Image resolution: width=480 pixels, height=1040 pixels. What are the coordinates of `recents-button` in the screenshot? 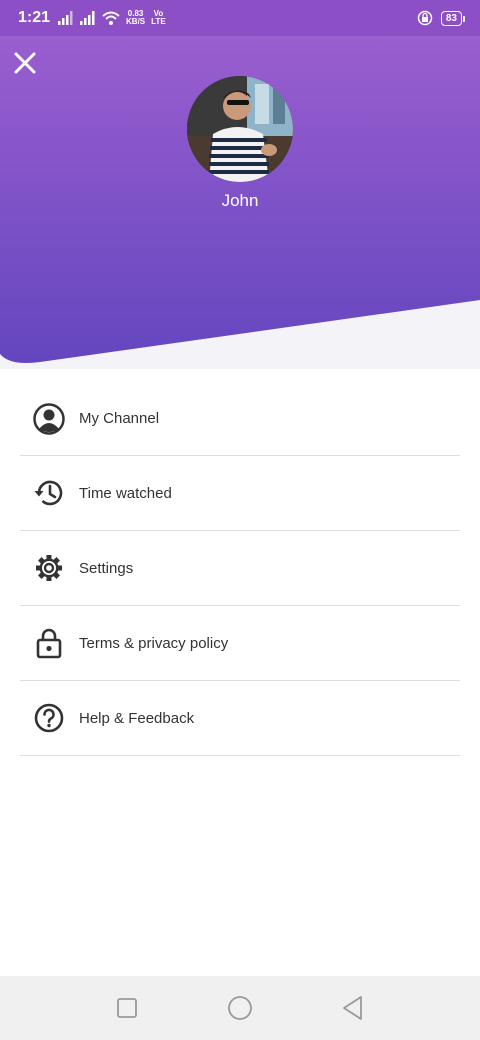 It's located at (127, 1008).